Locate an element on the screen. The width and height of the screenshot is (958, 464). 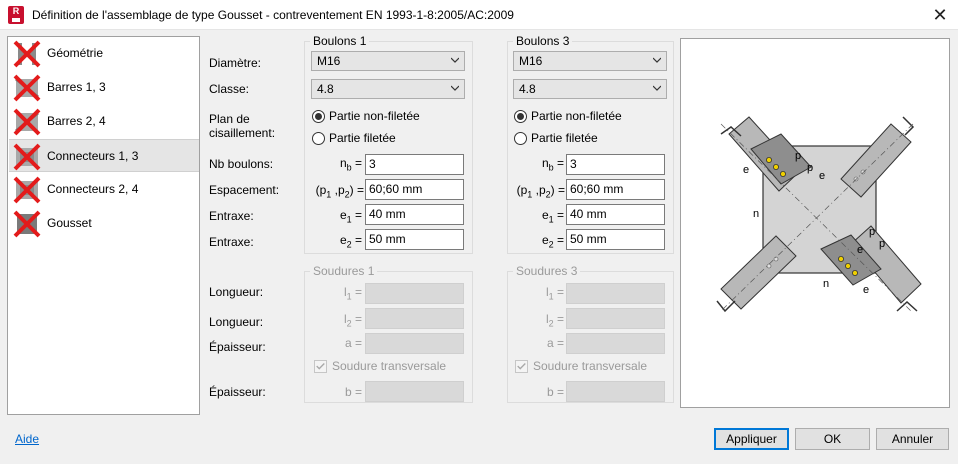
diametre-select-3: M16 is located at coordinates (590, 61).